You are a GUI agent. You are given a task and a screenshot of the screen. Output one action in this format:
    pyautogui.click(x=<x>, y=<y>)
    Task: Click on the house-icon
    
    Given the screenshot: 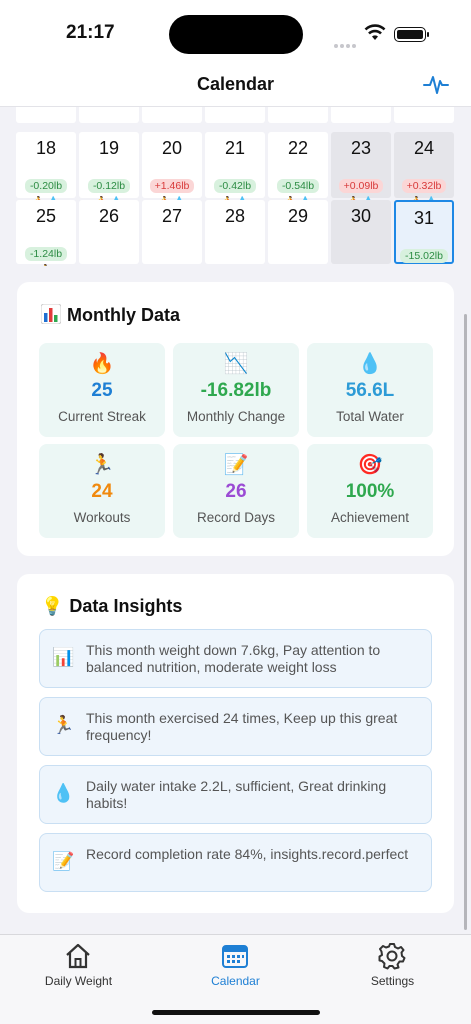 What is the action you would take?
    pyautogui.click(x=78, y=956)
    